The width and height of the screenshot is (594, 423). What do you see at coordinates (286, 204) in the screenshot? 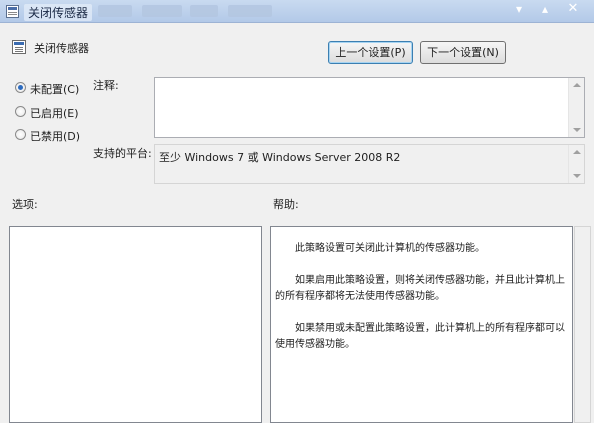
I see `help-section-label: 帮助:` at bounding box center [286, 204].